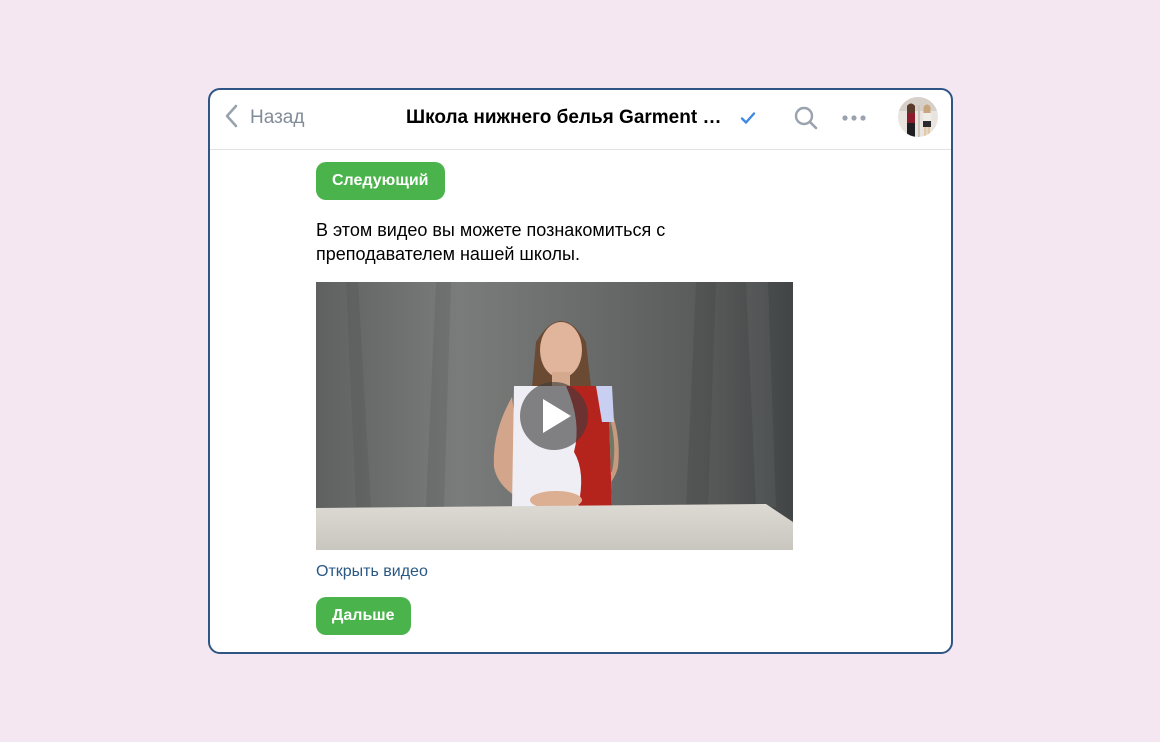 The image size is (1160, 742). Describe the element at coordinates (918, 117) in the screenshot. I see `avatar` at that location.